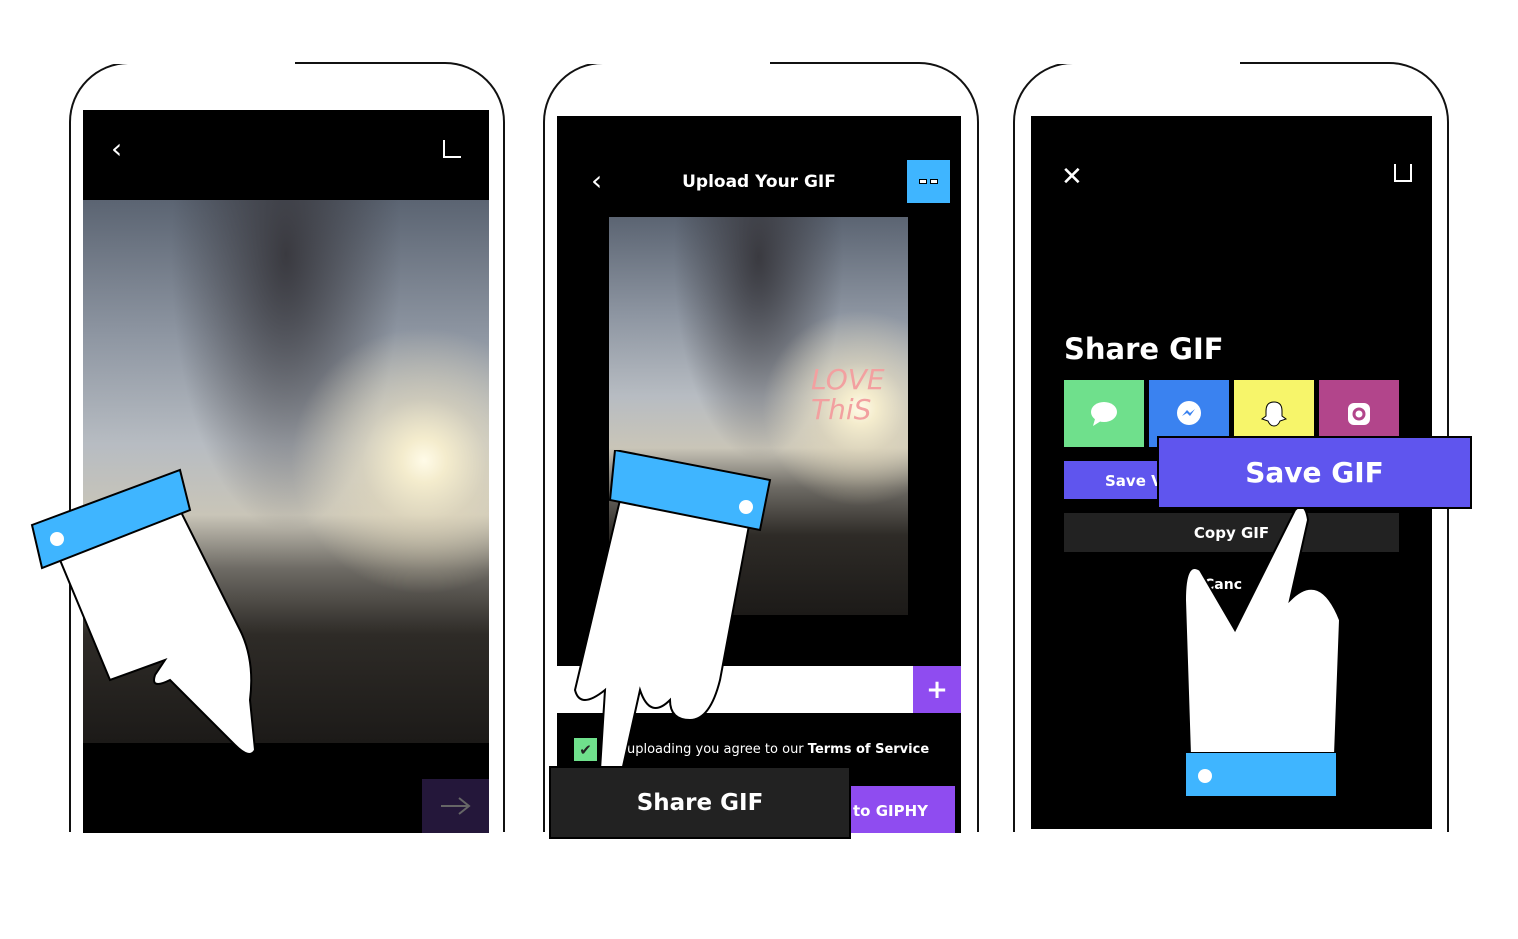 Image resolution: width=1518 pixels, height=939 pixels. Describe the element at coordinates (116, 148) in the screenshot. I see `back-icon: ‹` at that location.